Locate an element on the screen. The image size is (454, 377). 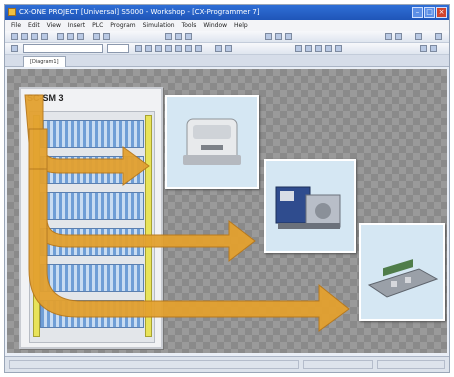
menu-tools: Tools is located at coordinates (189, 25).